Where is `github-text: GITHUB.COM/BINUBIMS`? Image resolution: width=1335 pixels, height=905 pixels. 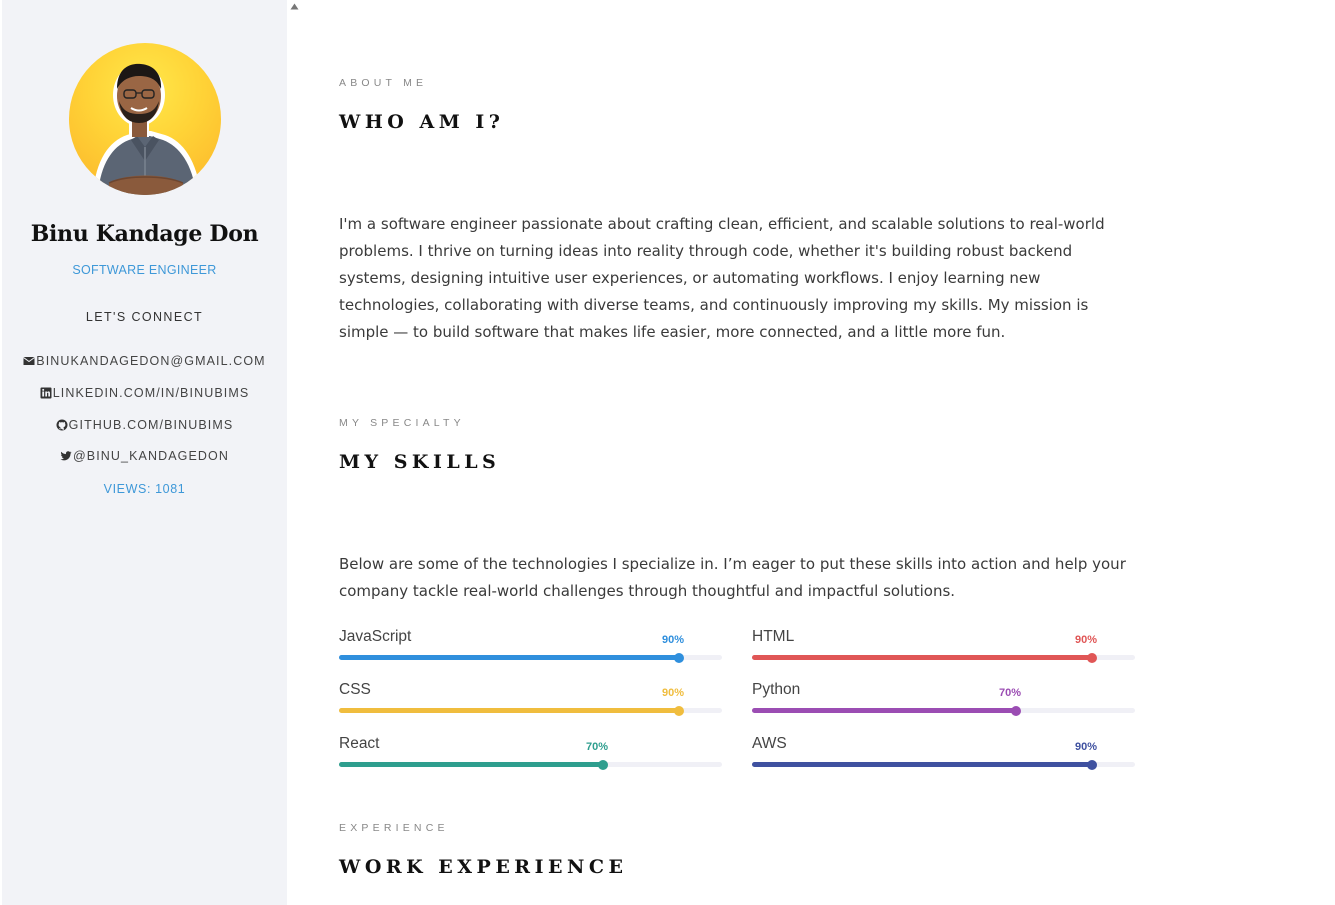
github-text: GITHUB.COM/BINUBIMS is located at coordinates (151, 425).